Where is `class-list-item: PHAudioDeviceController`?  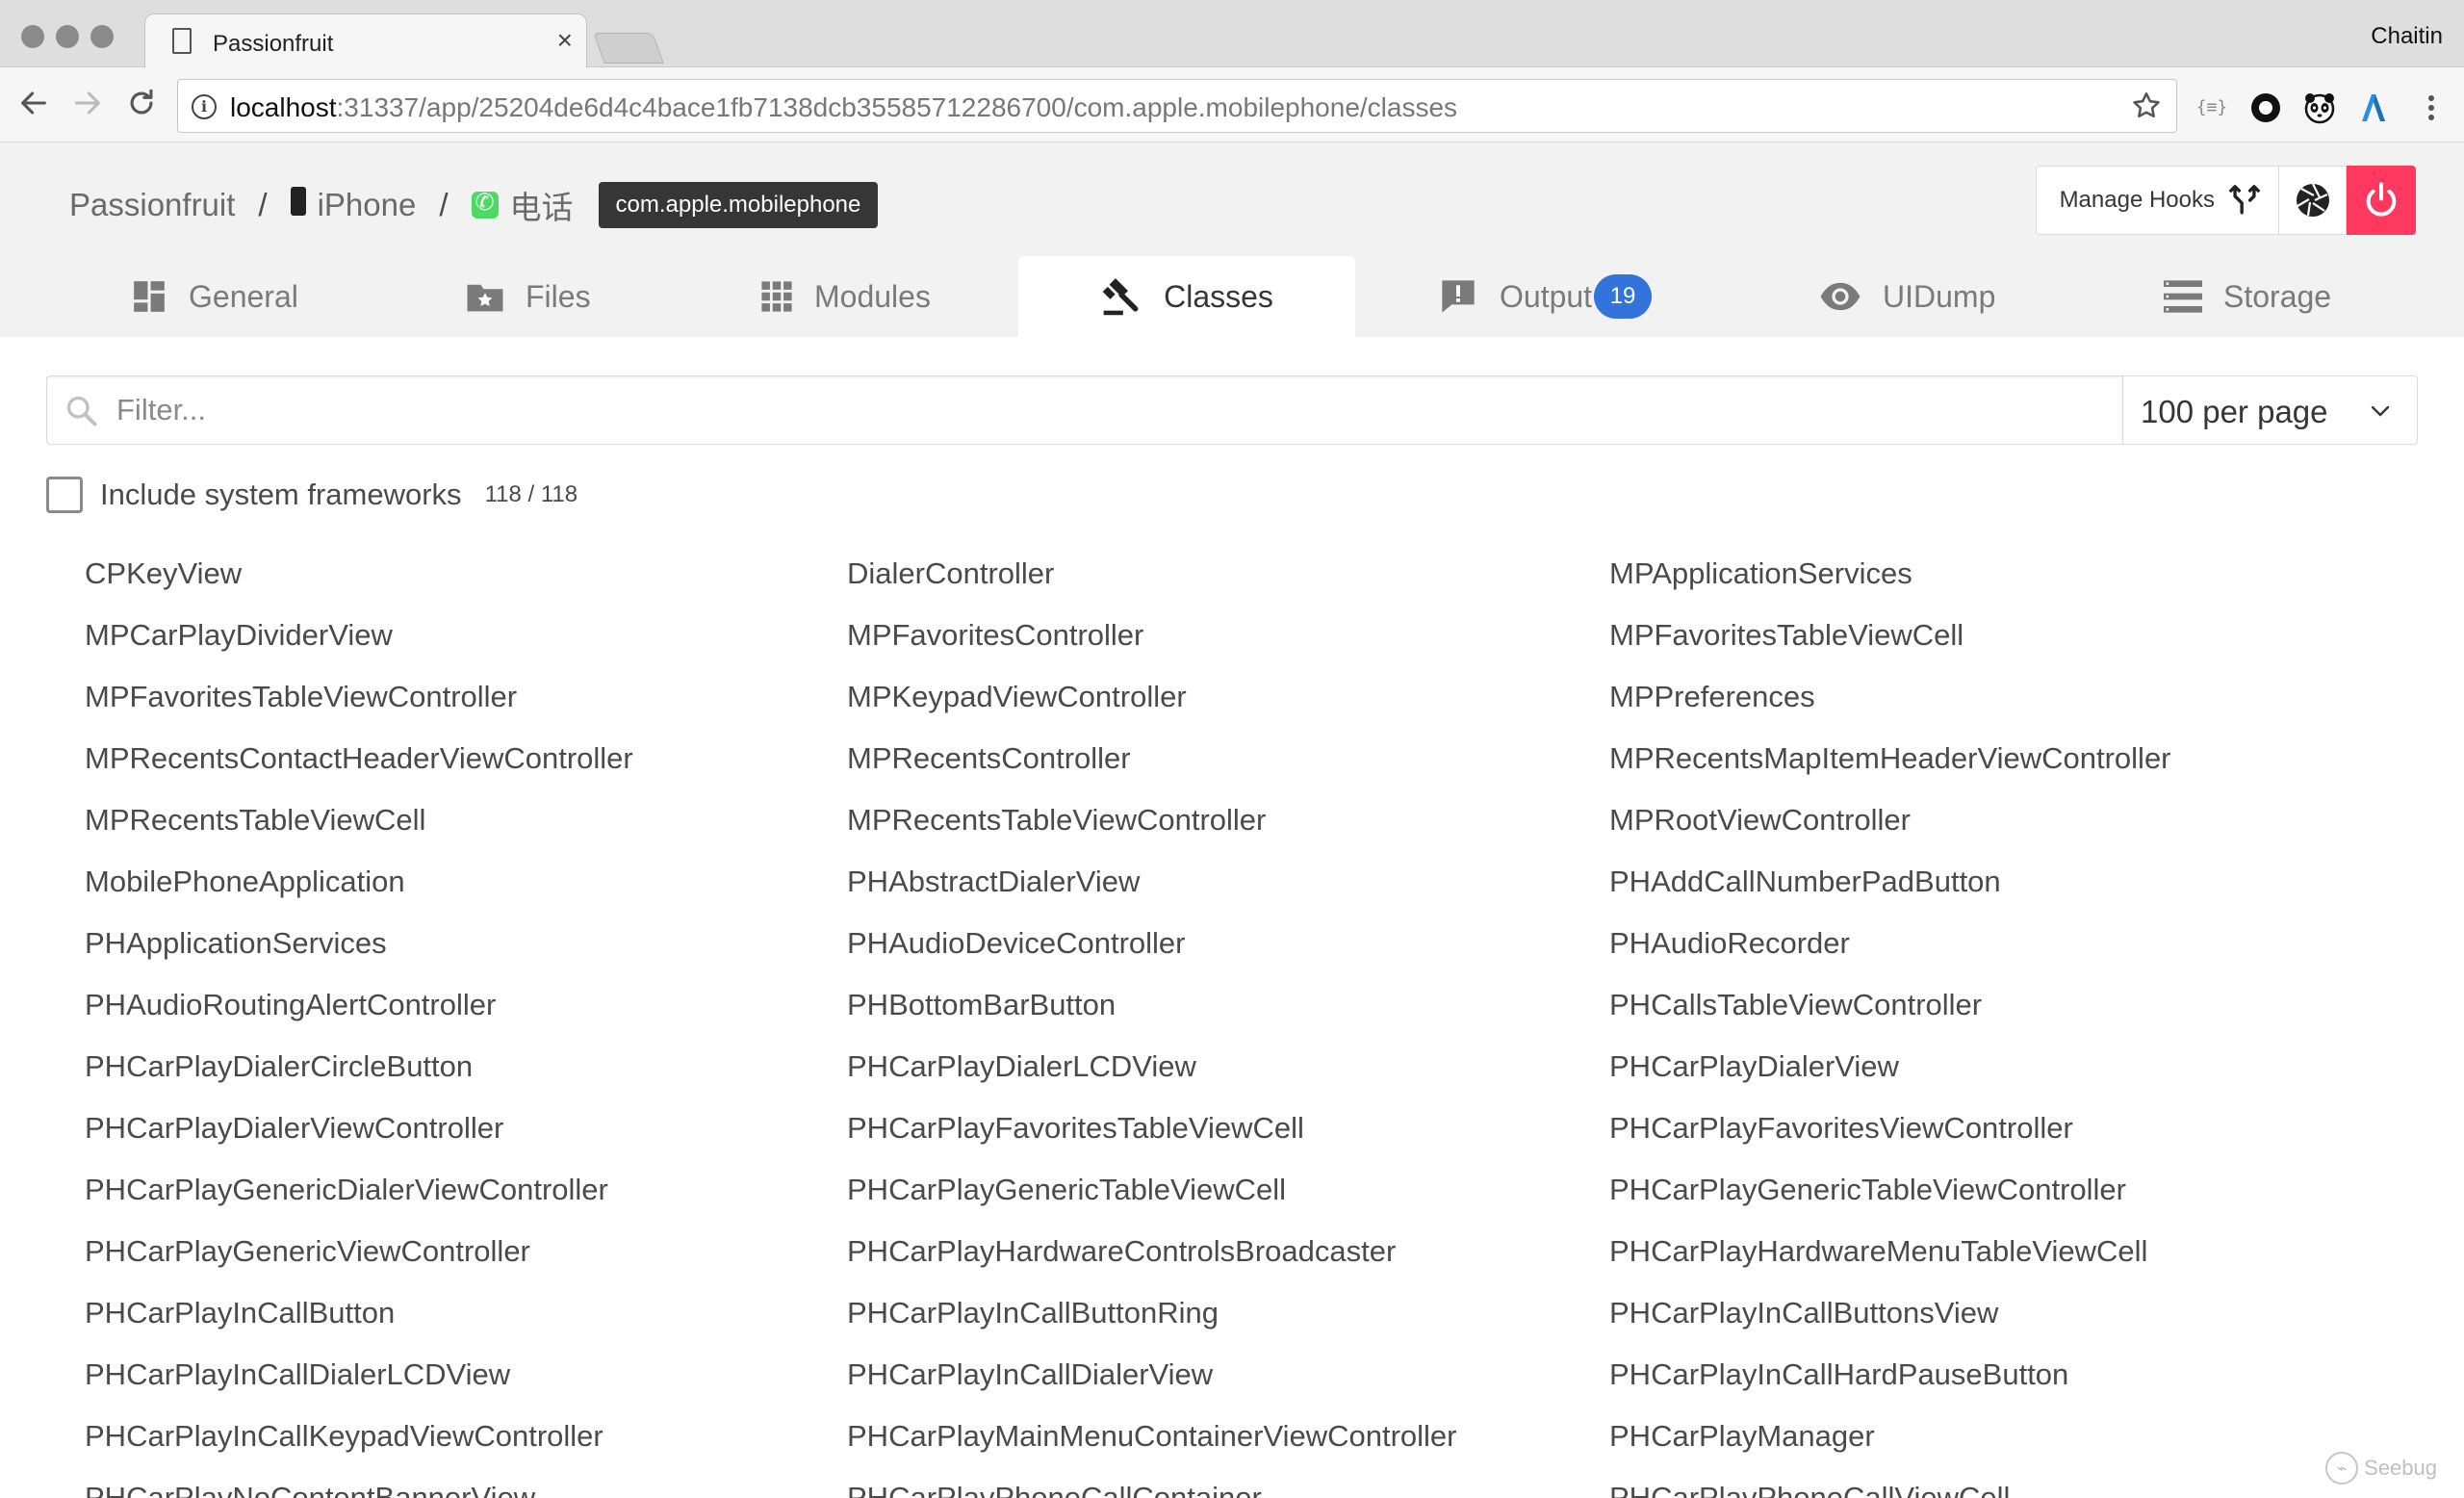 class-list-item: PHAudioDeviceController is located at coordinates (1152, 953).